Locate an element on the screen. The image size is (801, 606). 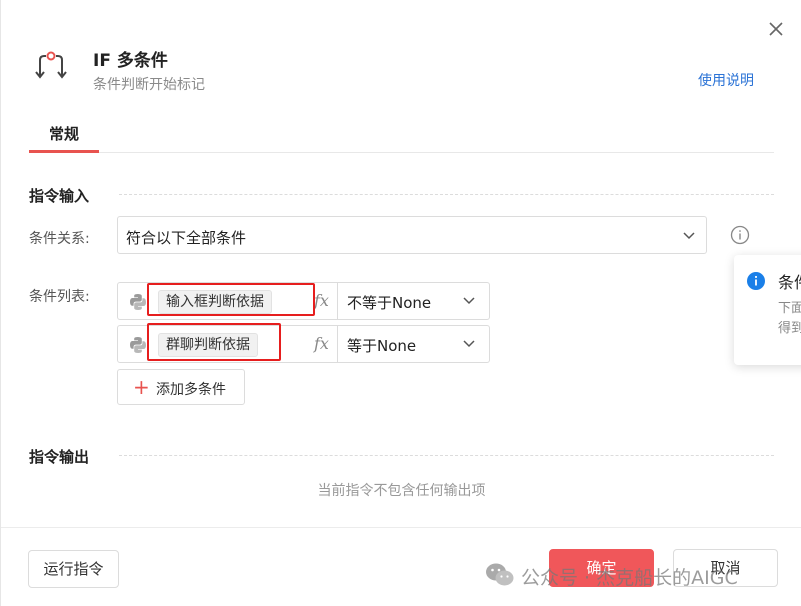
add-condition-label: 添加多条件 is located at coordinates (191, 390).